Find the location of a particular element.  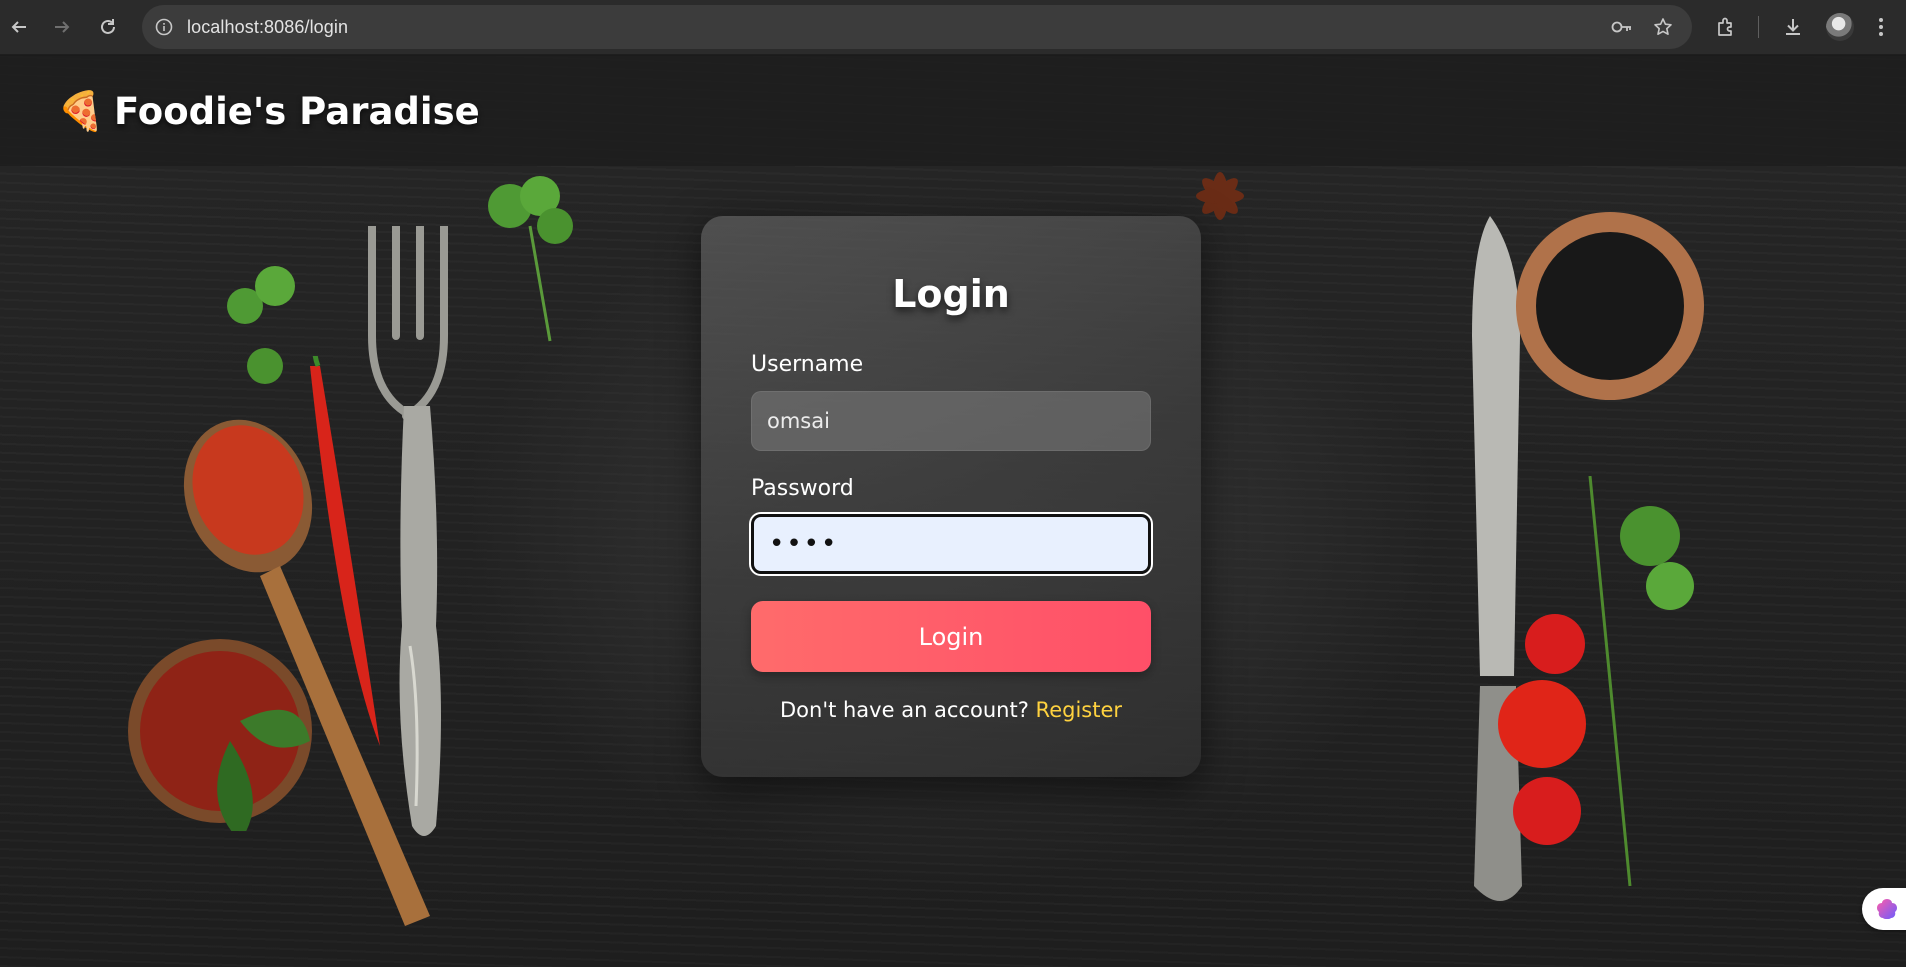

forward-arrow-icon is located at coordinates (62, 27).